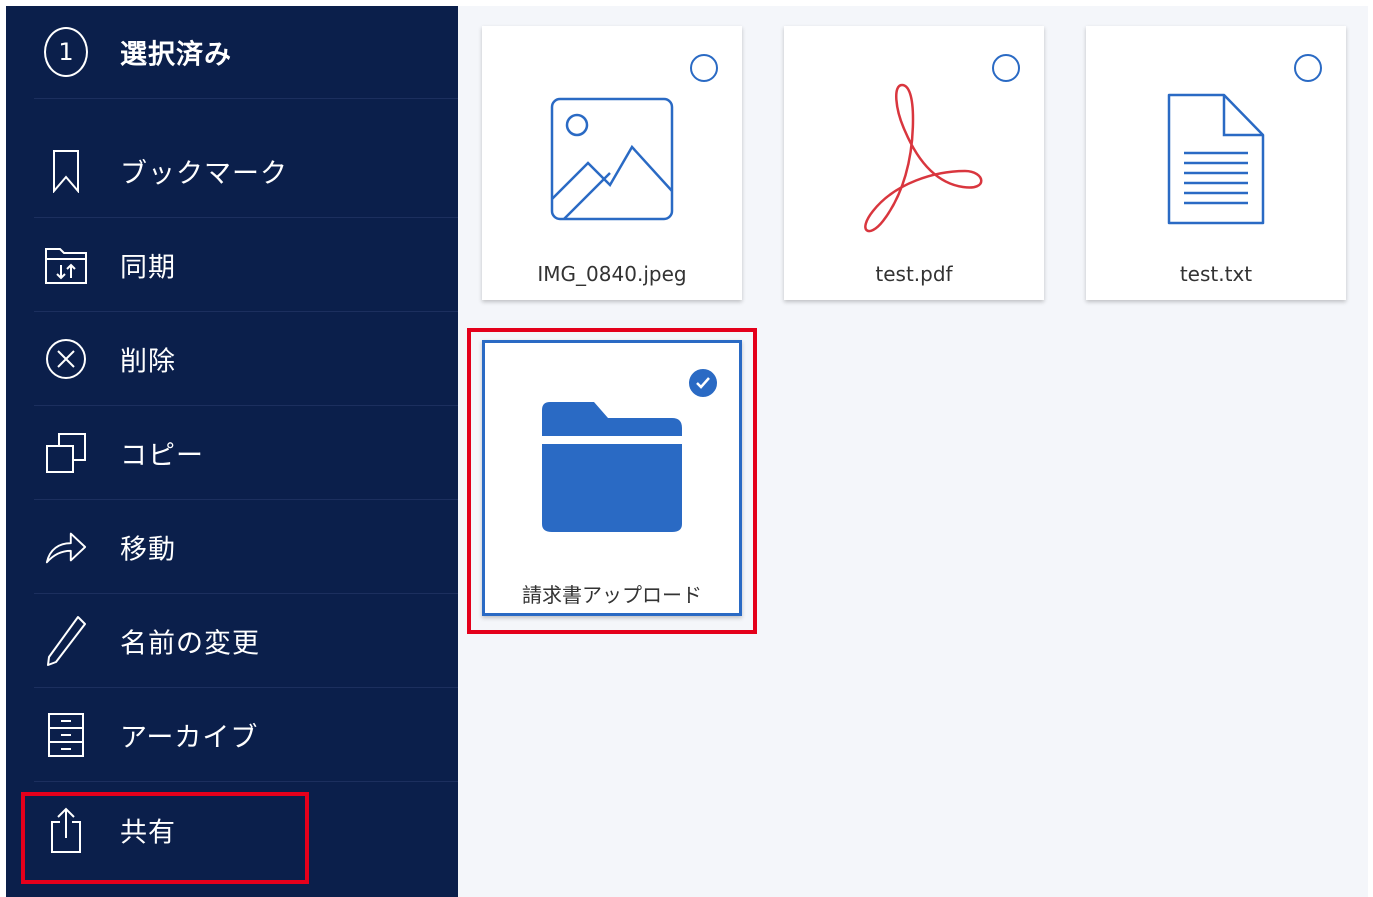 The height and width of the screenshot is (897, 1373). I want to click on sidebar-item-archive: アーカイブ, so click(246, 735).